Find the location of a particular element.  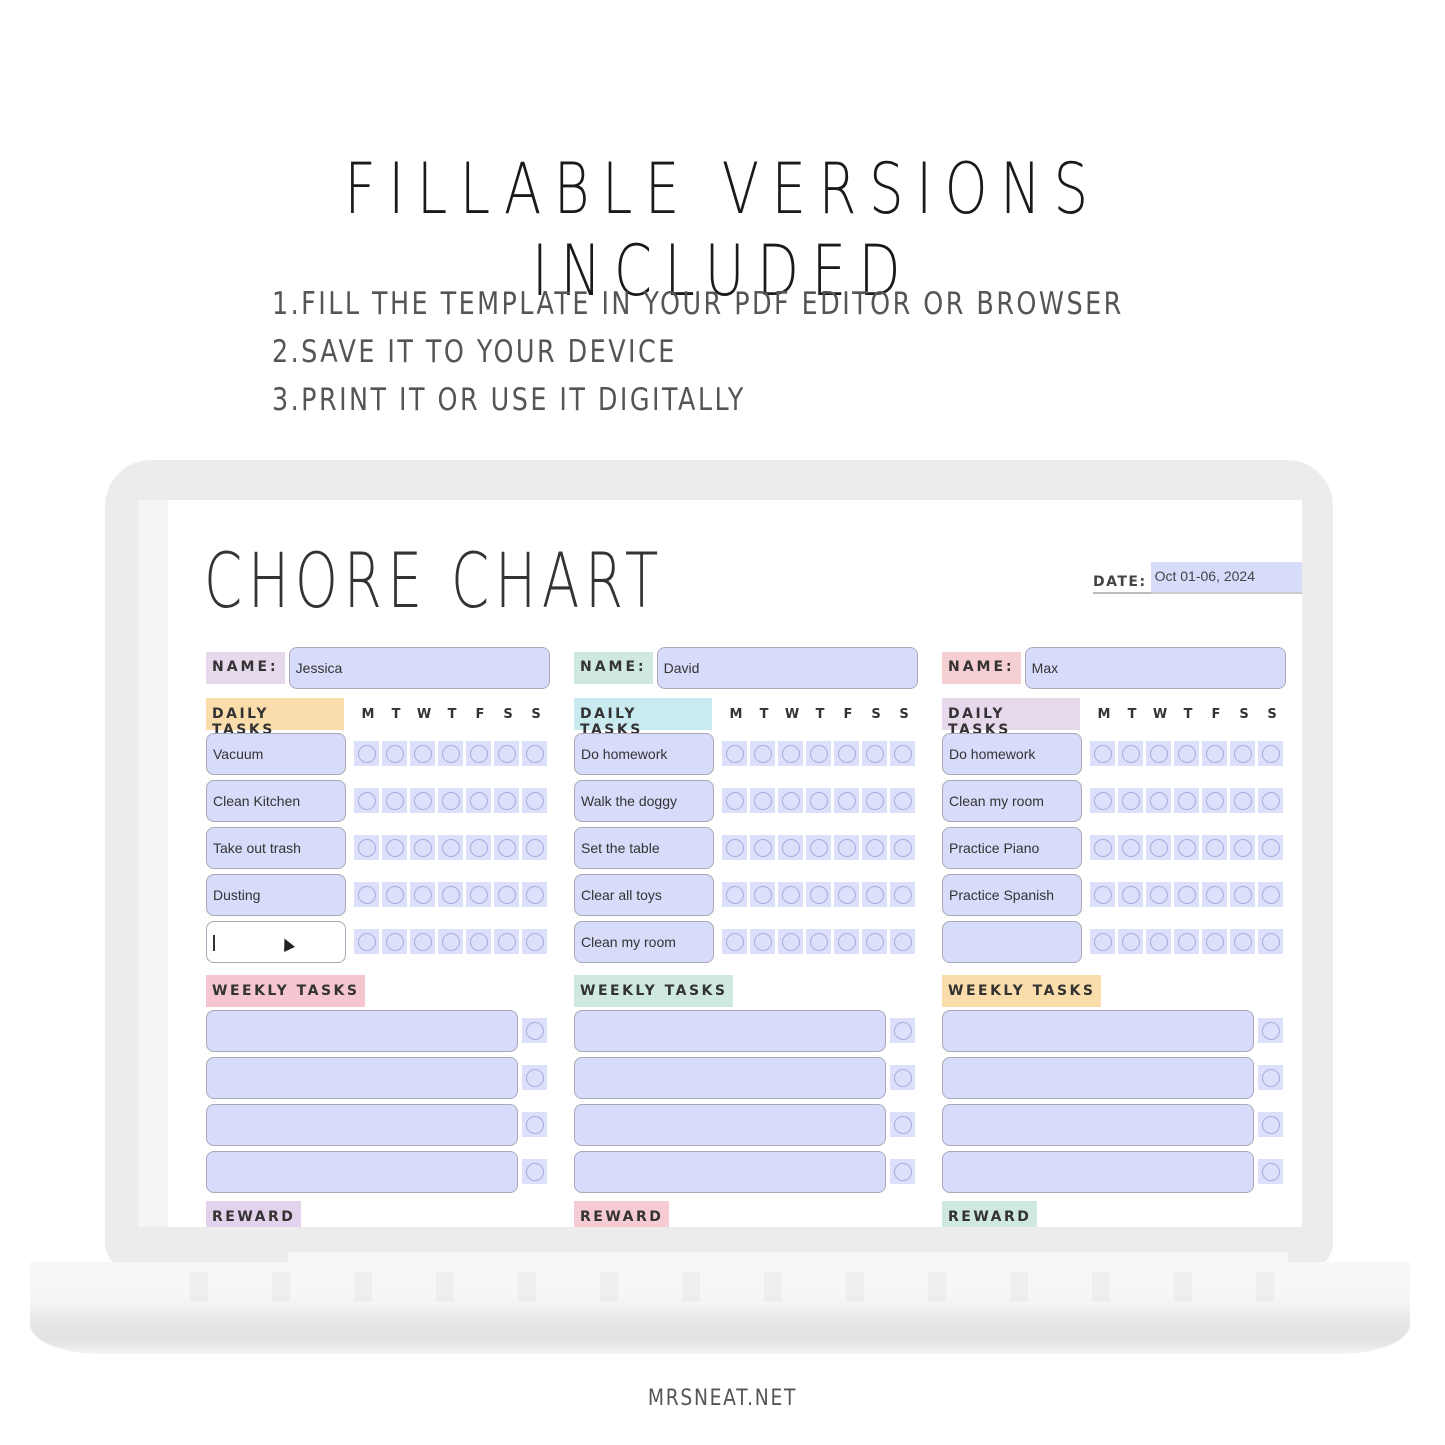

date-field: Oct 01-06, 2024 is located at coordinates (1226, 578).